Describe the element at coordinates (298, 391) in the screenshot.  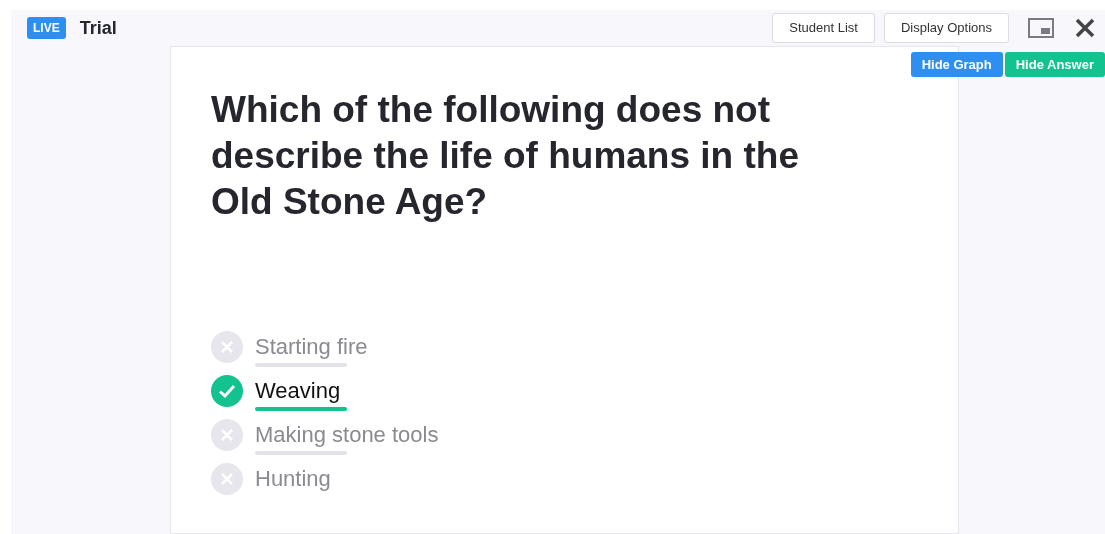
I see `option-label: Weaving` at that location.